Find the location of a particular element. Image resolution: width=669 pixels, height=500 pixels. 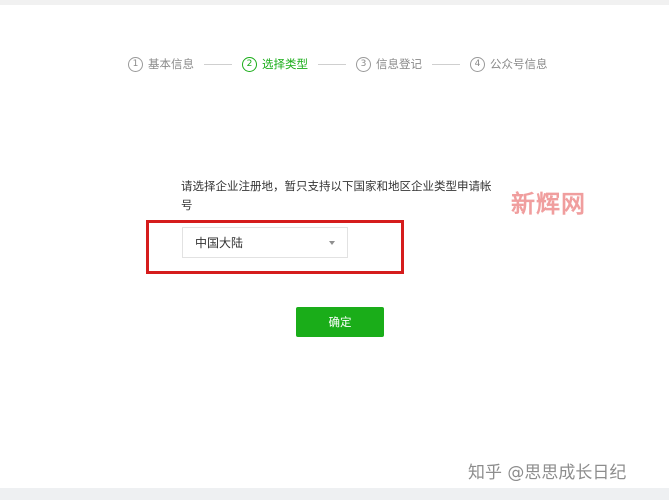

step-account-info: 4 公众号信息 is located at coordinates (509, 64).